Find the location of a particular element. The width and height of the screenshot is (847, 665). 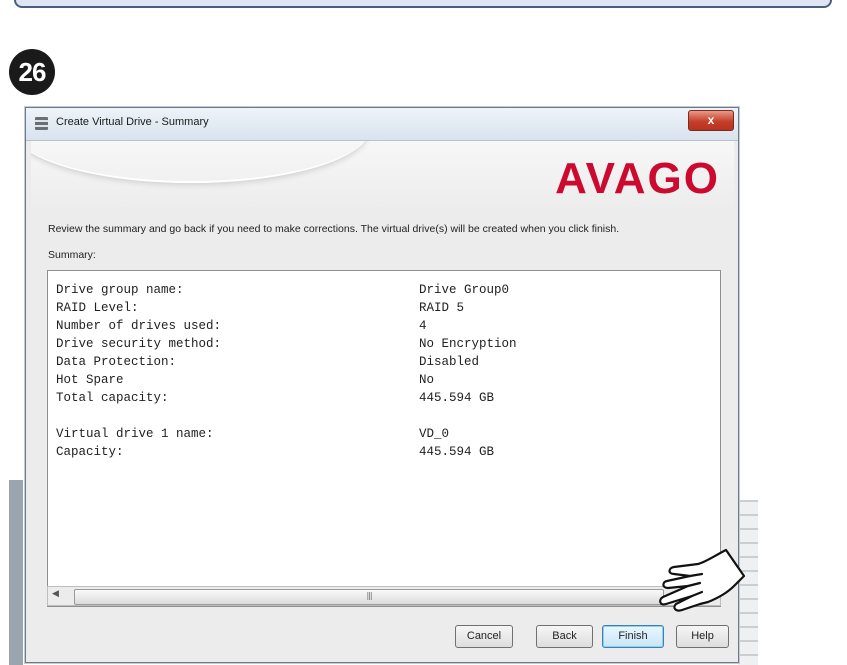

summary-label: Summary: is located at coordinates (72, 255).